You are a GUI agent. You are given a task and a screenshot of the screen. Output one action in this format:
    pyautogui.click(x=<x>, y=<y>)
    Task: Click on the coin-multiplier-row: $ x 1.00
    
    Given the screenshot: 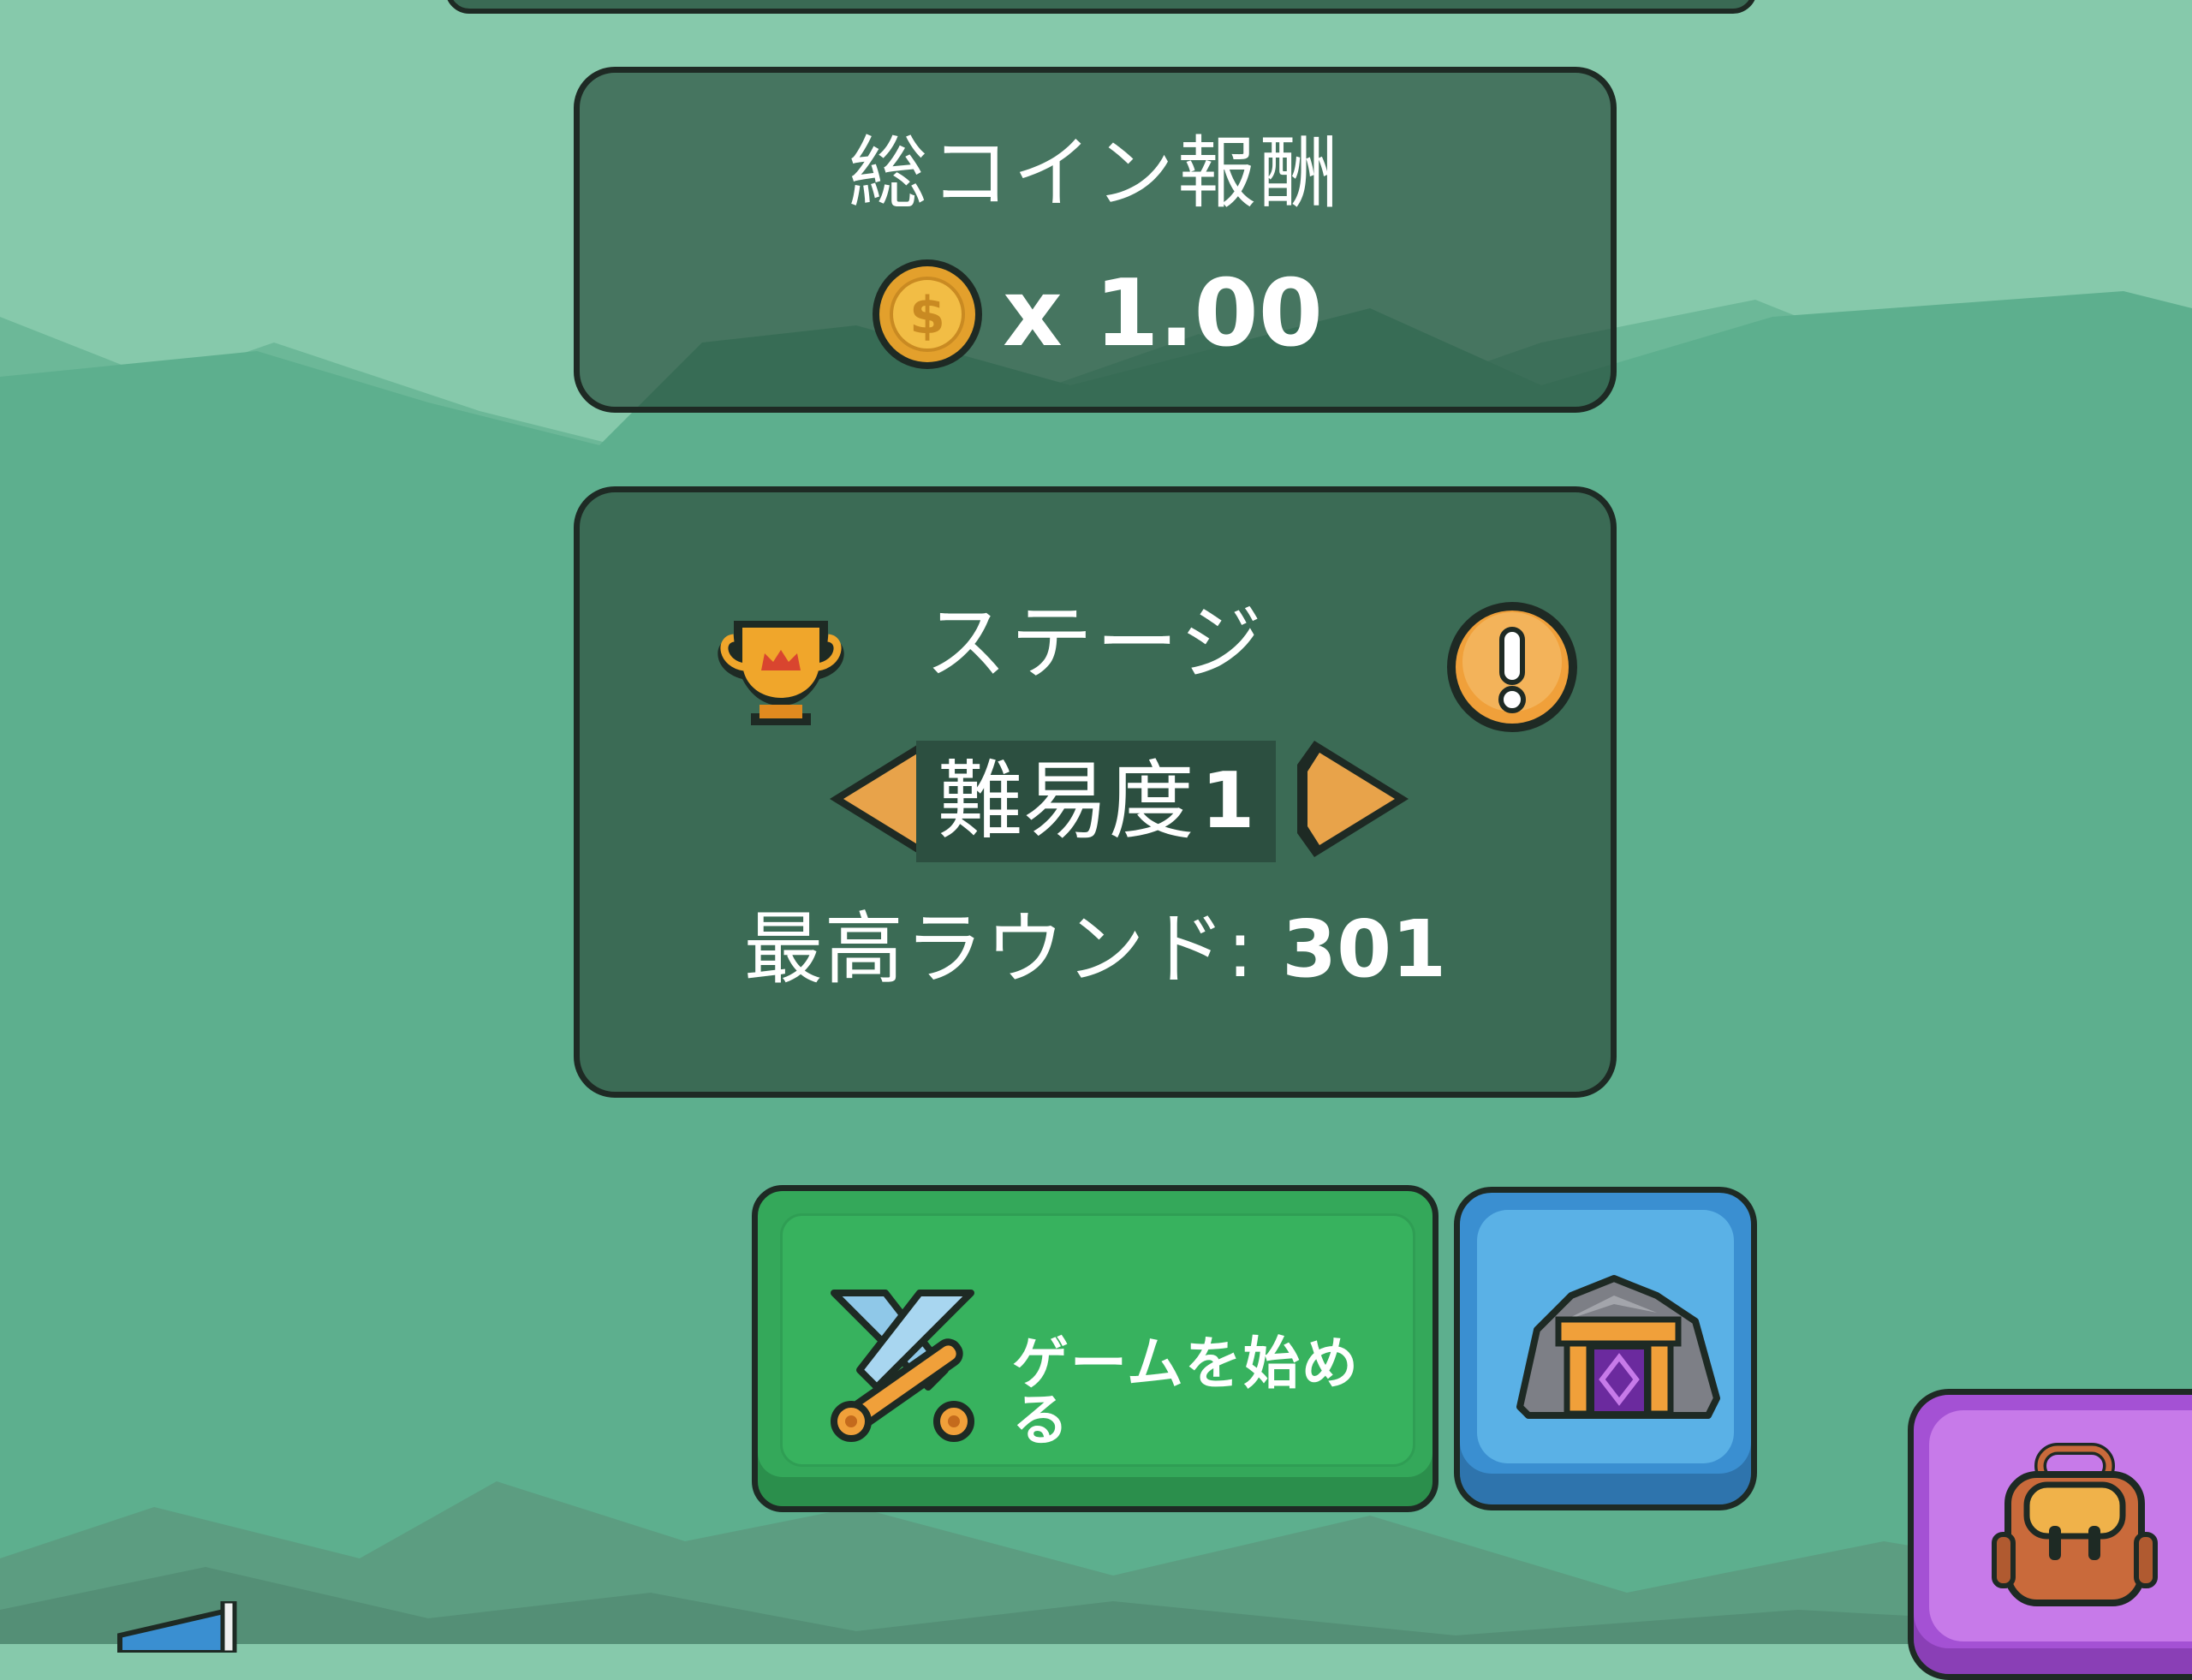 What is the action you would take?
    pyautogui.click(x=1095, y=314)
    